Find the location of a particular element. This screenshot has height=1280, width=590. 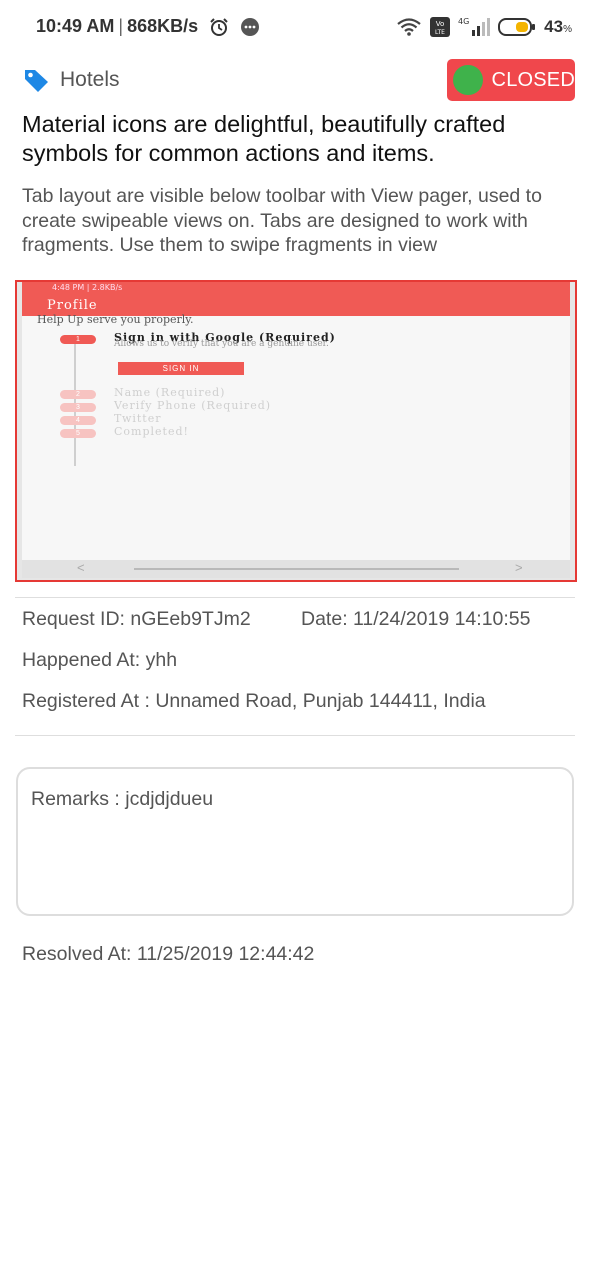

thumb-step-number: 5 is located at coordinates (78, 433).